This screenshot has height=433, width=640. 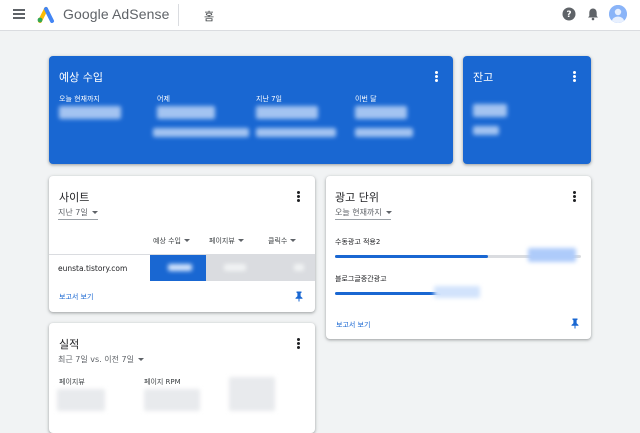 What do you see at coordinates (209, 16) in the screenshot?
I see `breadcrumb-home: 홈` at bounding box center [209, 16].